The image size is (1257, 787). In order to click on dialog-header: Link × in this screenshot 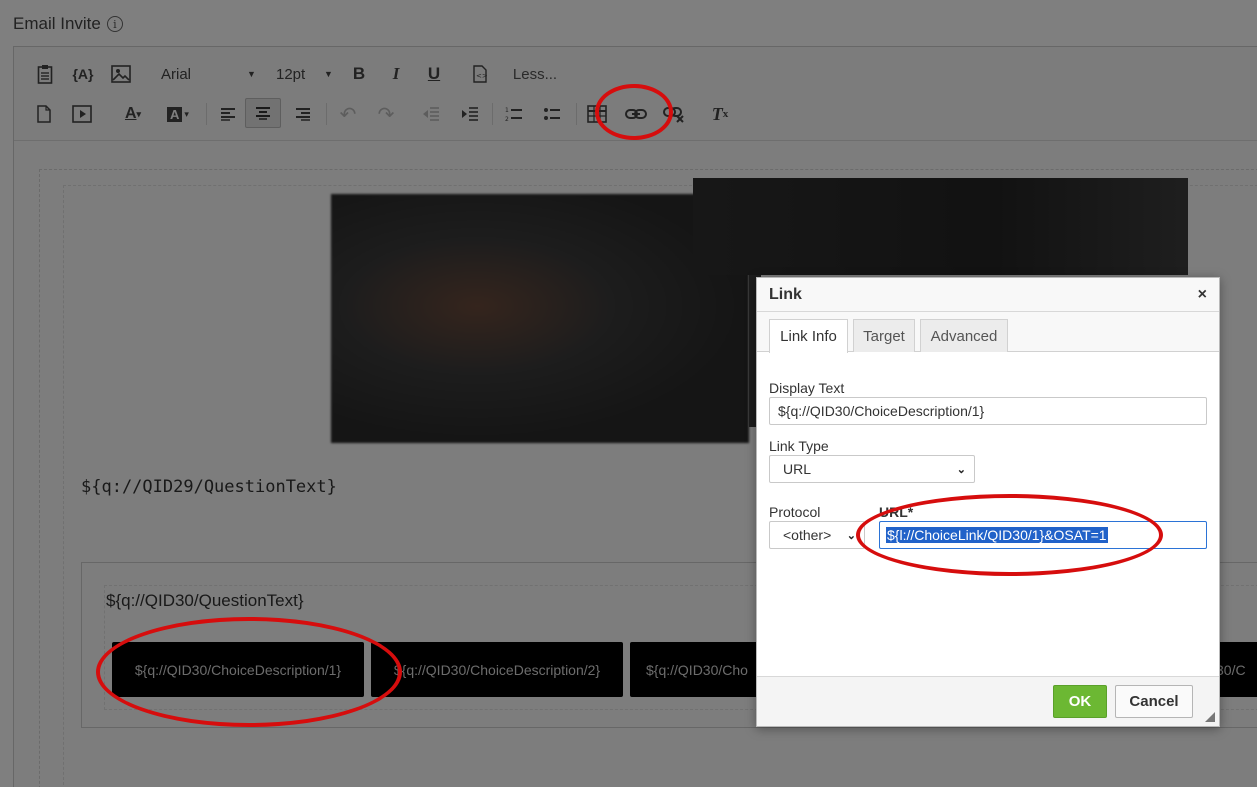, I will do `click(988, 295)`.